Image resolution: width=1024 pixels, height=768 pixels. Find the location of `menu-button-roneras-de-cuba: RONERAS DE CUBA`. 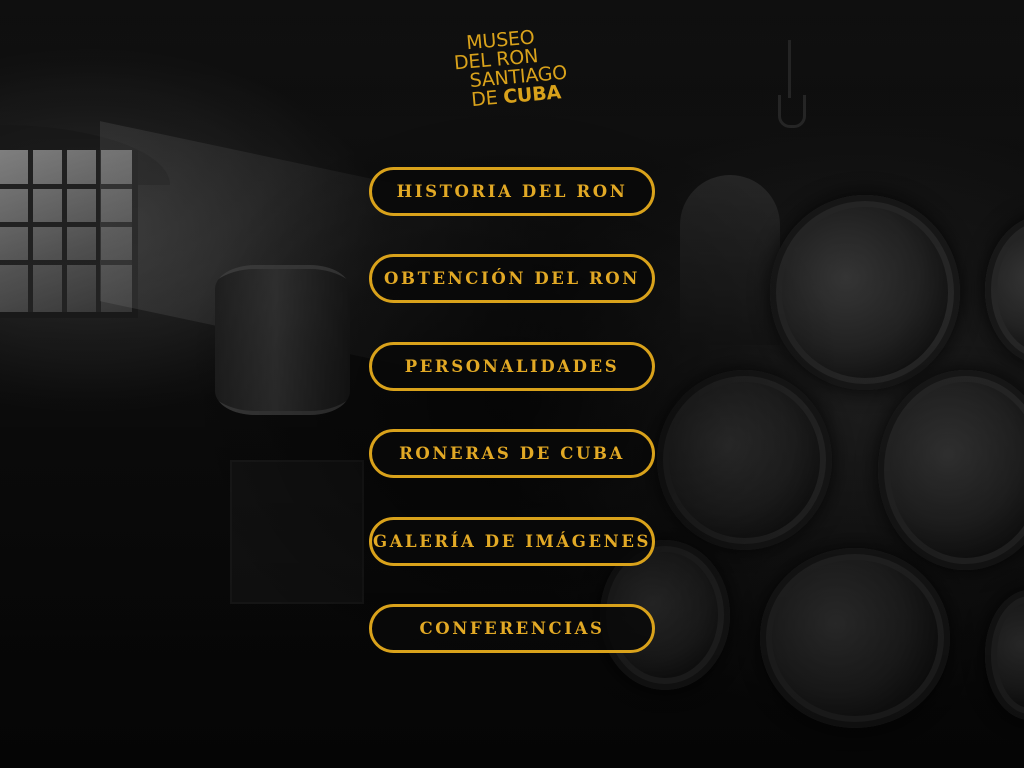

menu-button-roneras-de-cuba: RONERAS DE CUBA is located at coordinates (512, 454).